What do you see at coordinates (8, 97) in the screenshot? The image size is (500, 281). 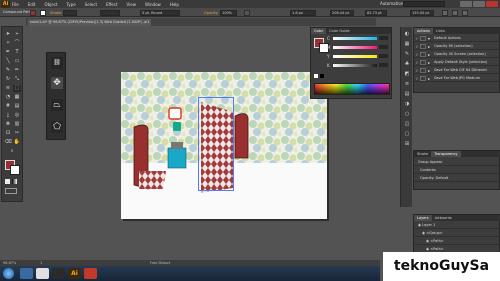 I see `shape-builder-icon: ◔` at bounding box center [8, 97].